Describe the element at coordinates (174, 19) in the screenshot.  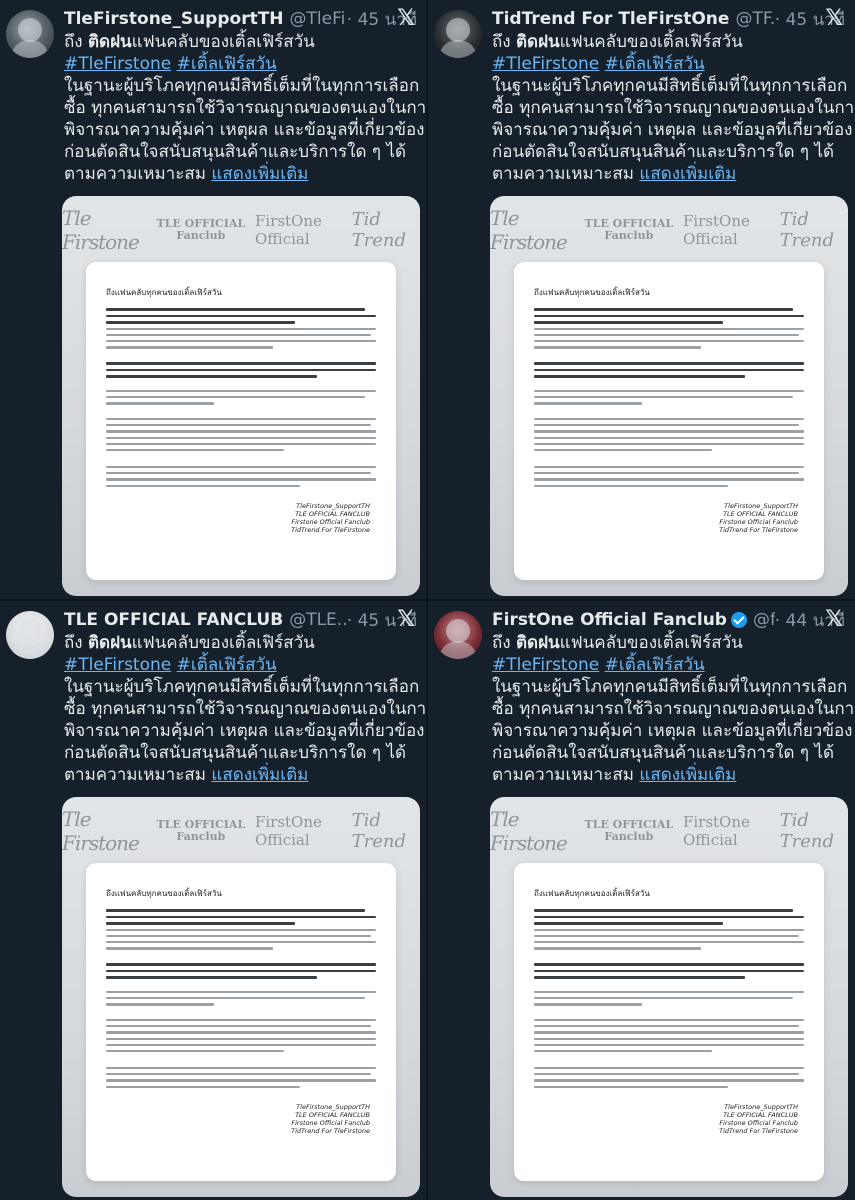
I see `author-name: TleFirstone_SupportTH` at that location.